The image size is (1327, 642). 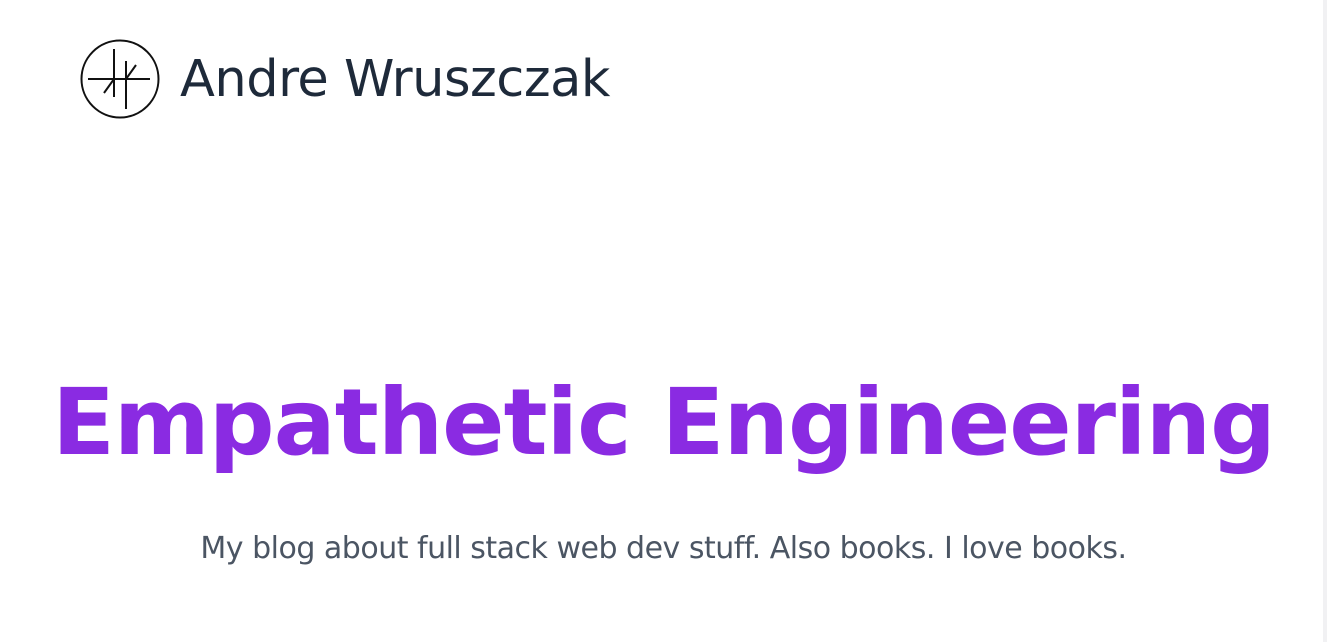 I want to click on site-home-link: Andre Wruszczak, so click(x=345, y=79).